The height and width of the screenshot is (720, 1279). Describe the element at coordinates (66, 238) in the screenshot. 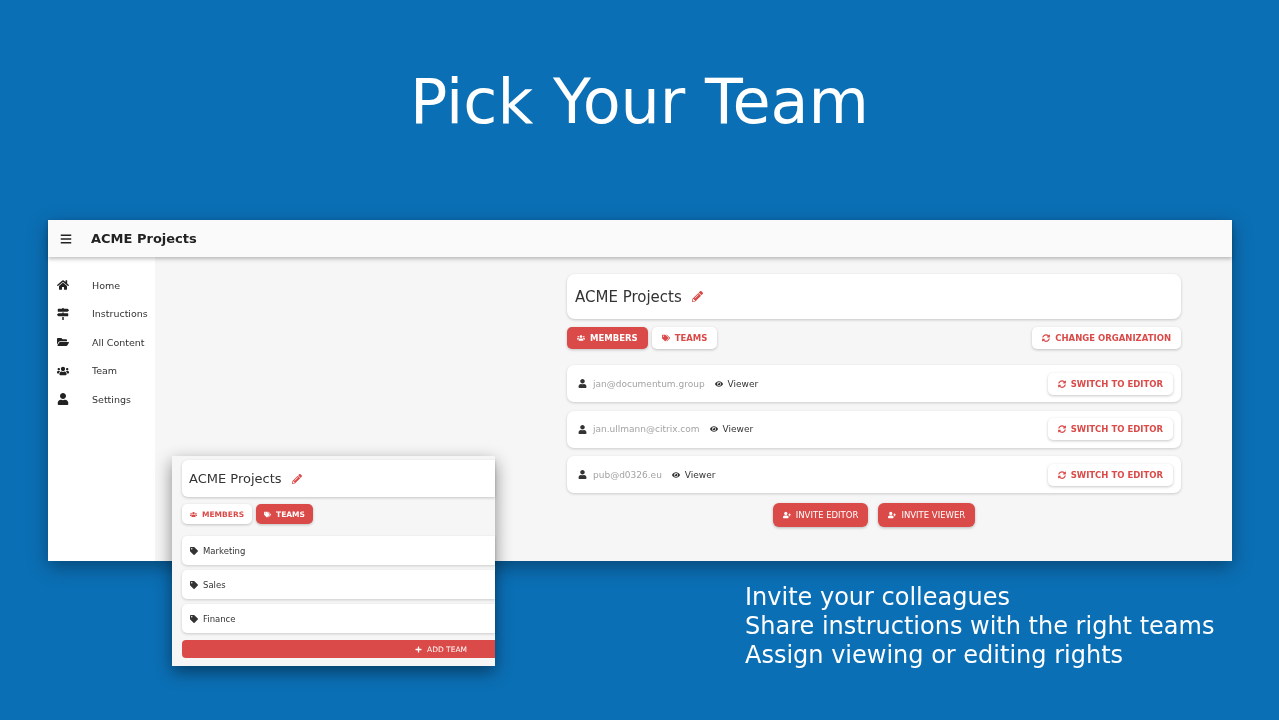

I see `menu-icon` at that location.